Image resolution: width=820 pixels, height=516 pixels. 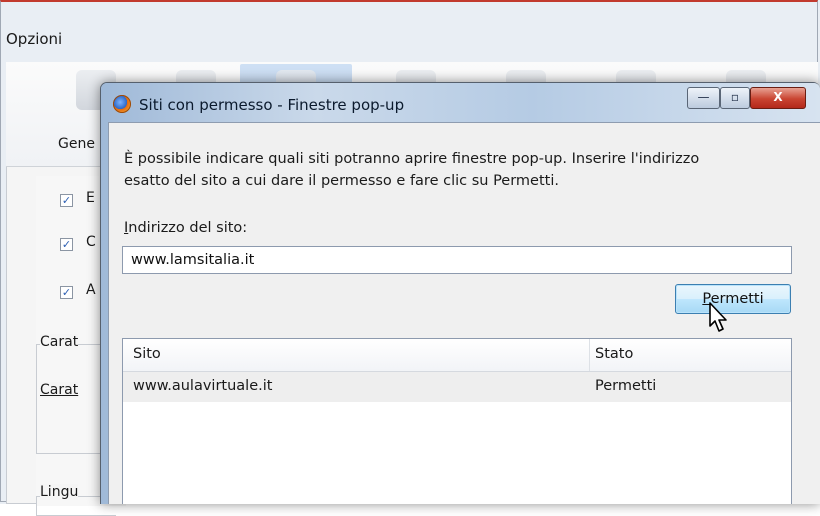 I want to click on checkbox-1-label: E, so click(x=90, y=198).